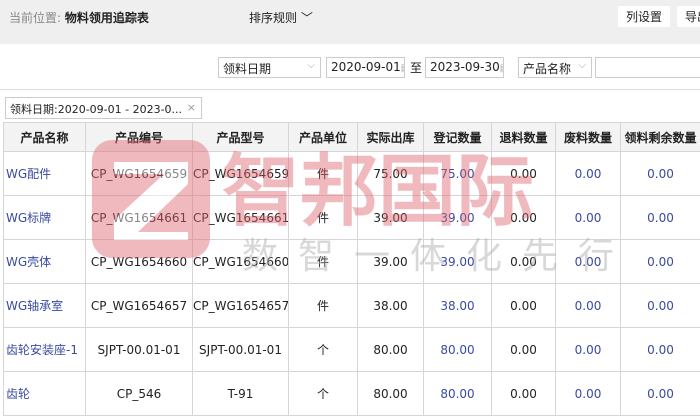 The height and width of the screenshot is (416, 700). Describe the element at coordinates (107, 18) in the screenshot. I see `page-title: 物料领用追踪表` at that location.